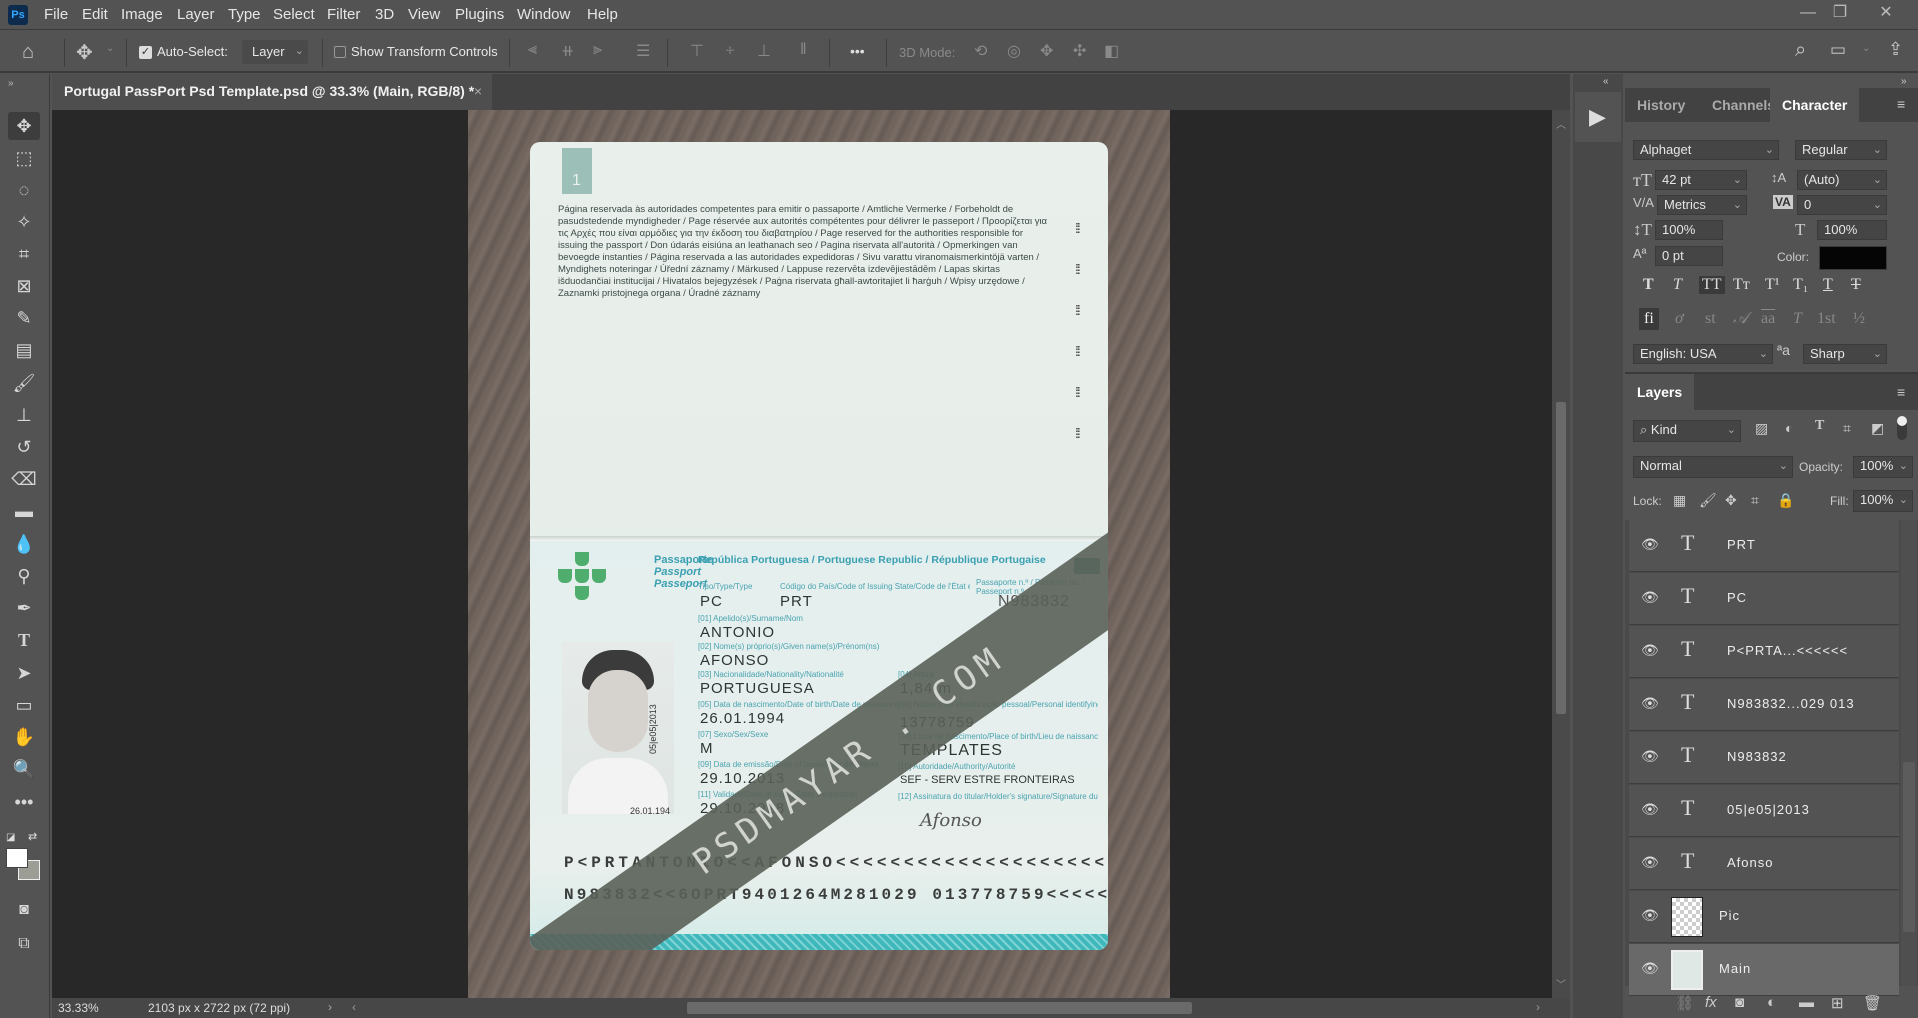 The height and width of the screenshot is (1018, 1918). What do you see at coordinates (24, 158) in the screenshot?
I see `marquee-tool: ⬚` at bounding box center [24, 158].